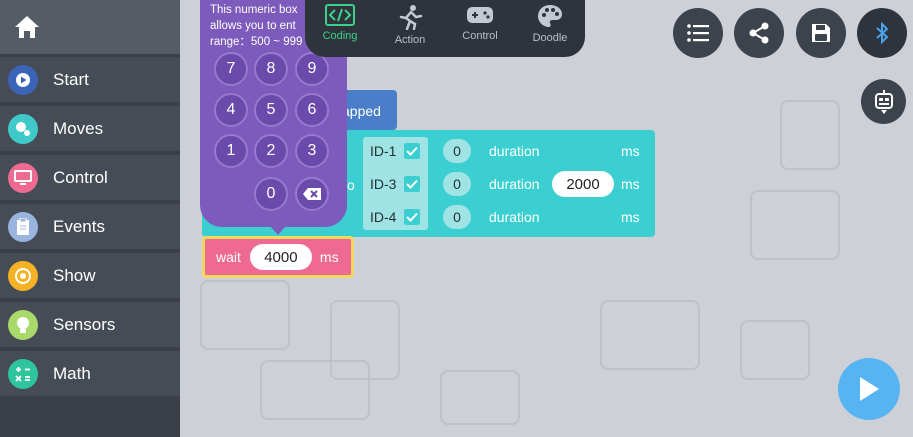  I want to click on key-0: 0, so click(271, 194).